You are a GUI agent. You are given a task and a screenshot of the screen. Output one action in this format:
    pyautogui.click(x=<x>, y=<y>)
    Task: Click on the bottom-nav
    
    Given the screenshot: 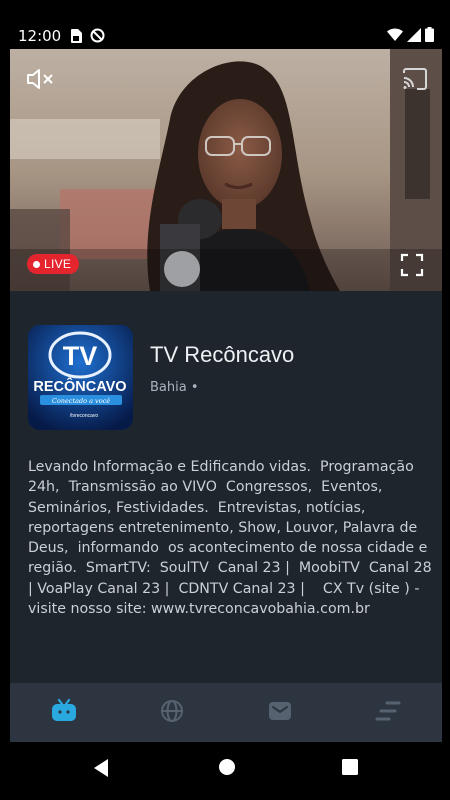 What is the action you would take?
    pyautogui.click(x=226, y=712)
    